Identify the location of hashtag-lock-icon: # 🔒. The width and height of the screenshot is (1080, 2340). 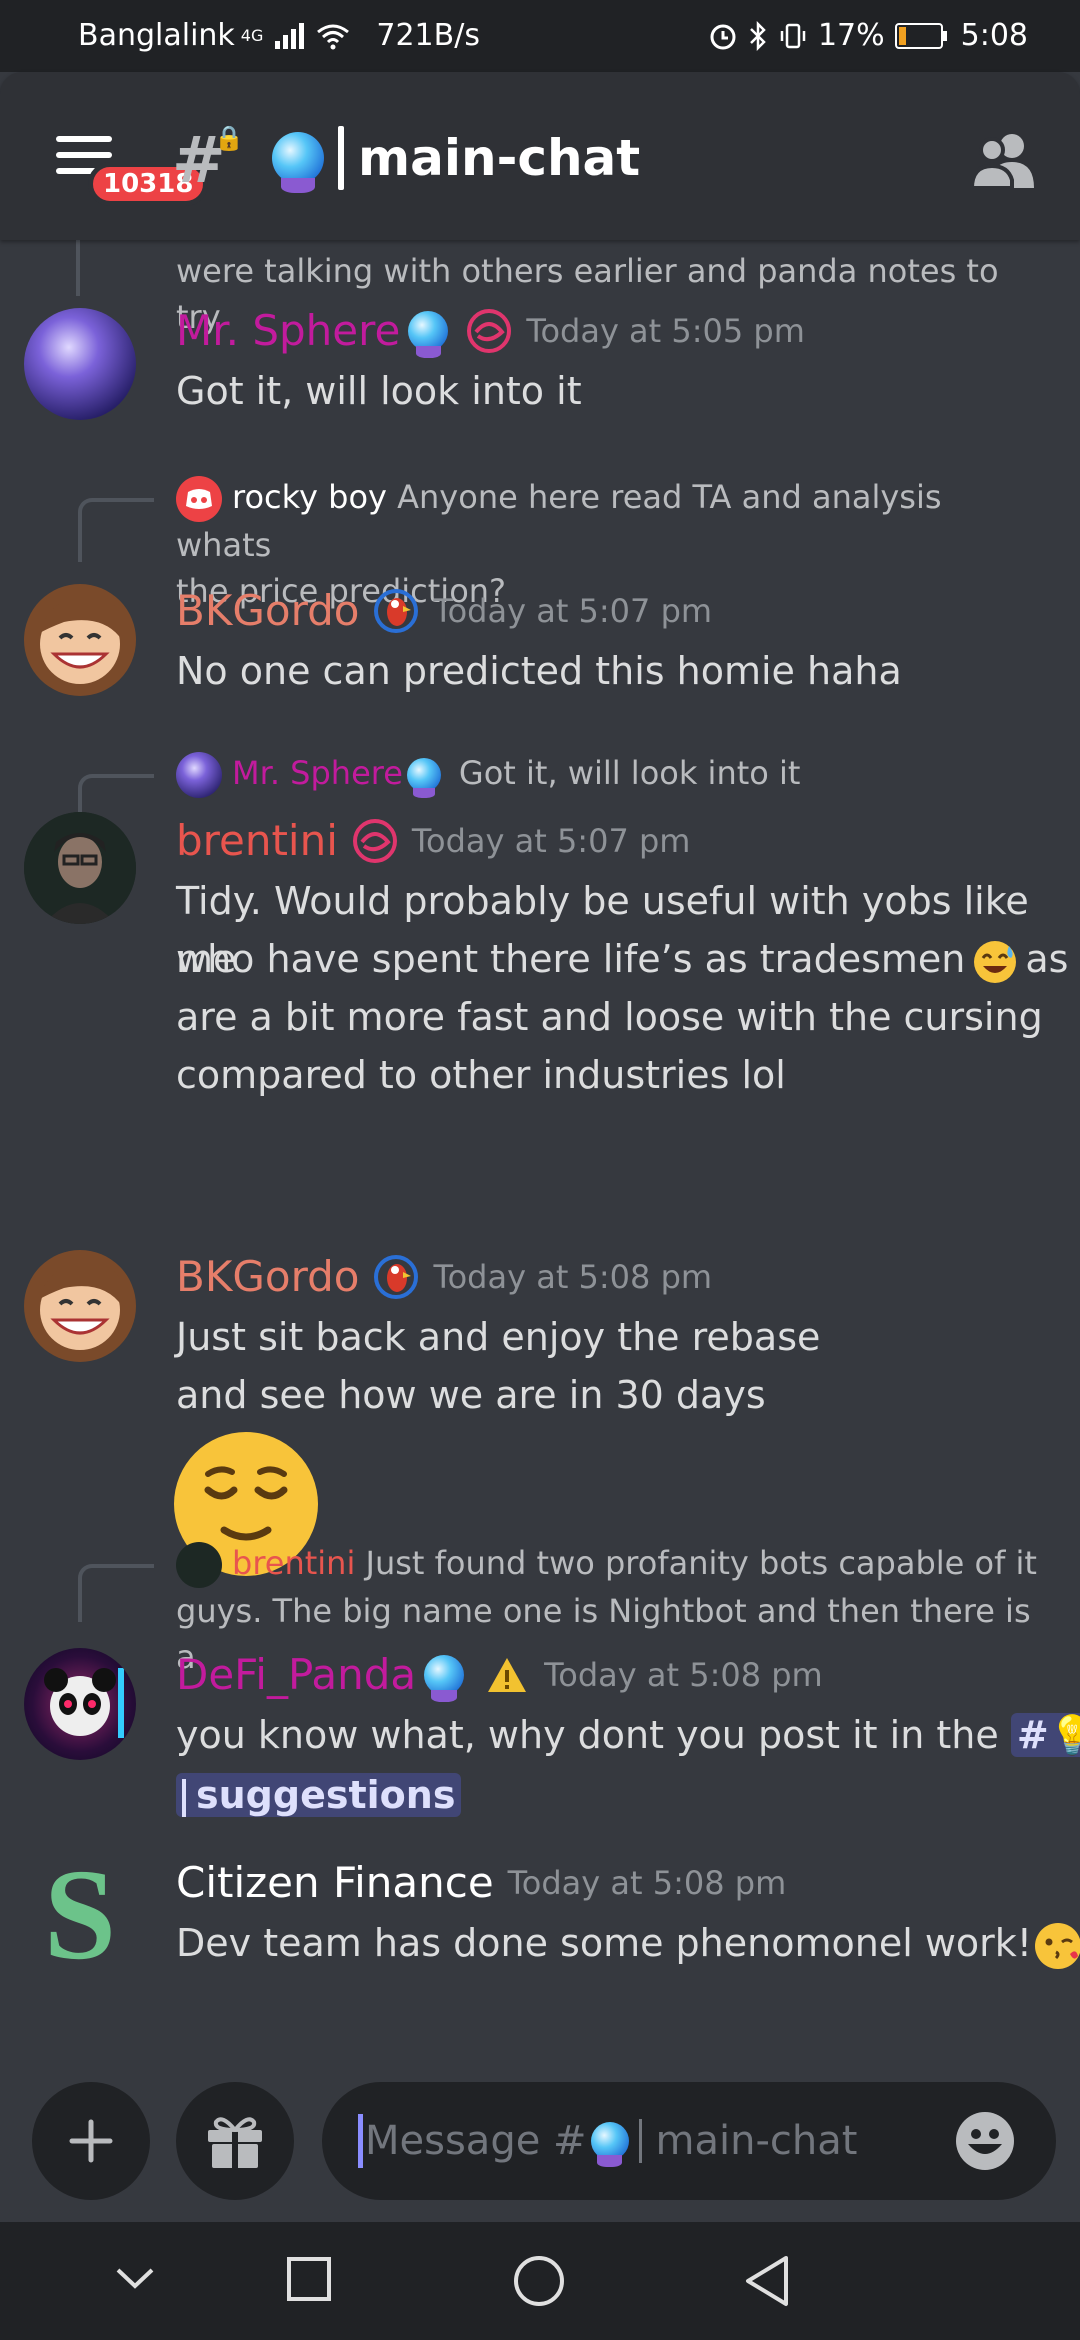
(208, 161).